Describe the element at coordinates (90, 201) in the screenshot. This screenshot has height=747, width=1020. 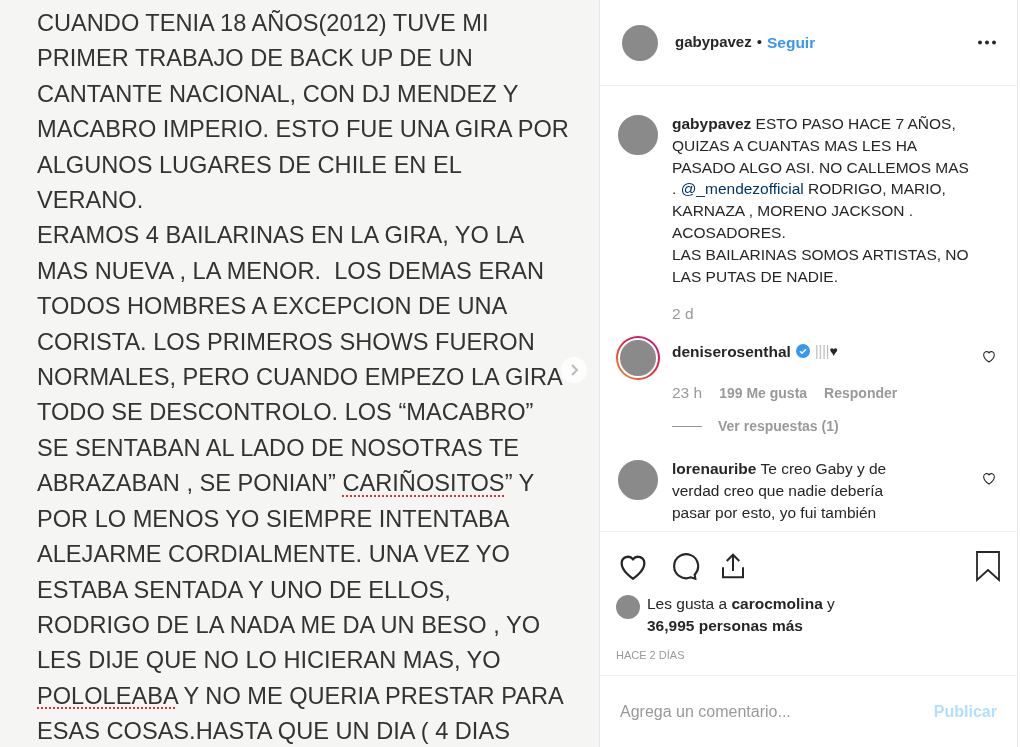
I see `note-text-line: VERANO.` at that location.